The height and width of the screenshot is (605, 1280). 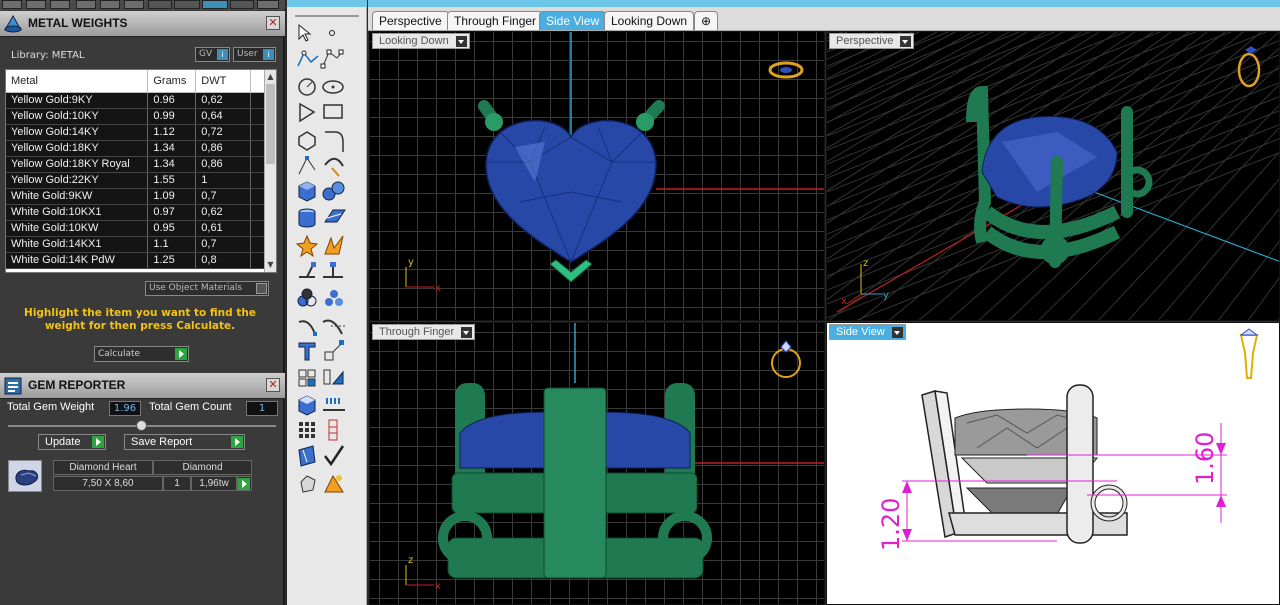 What do you see at coordinates (332, 59) in the screenshot?
I see `curve-points-icon` at bounding box center [332, 59].